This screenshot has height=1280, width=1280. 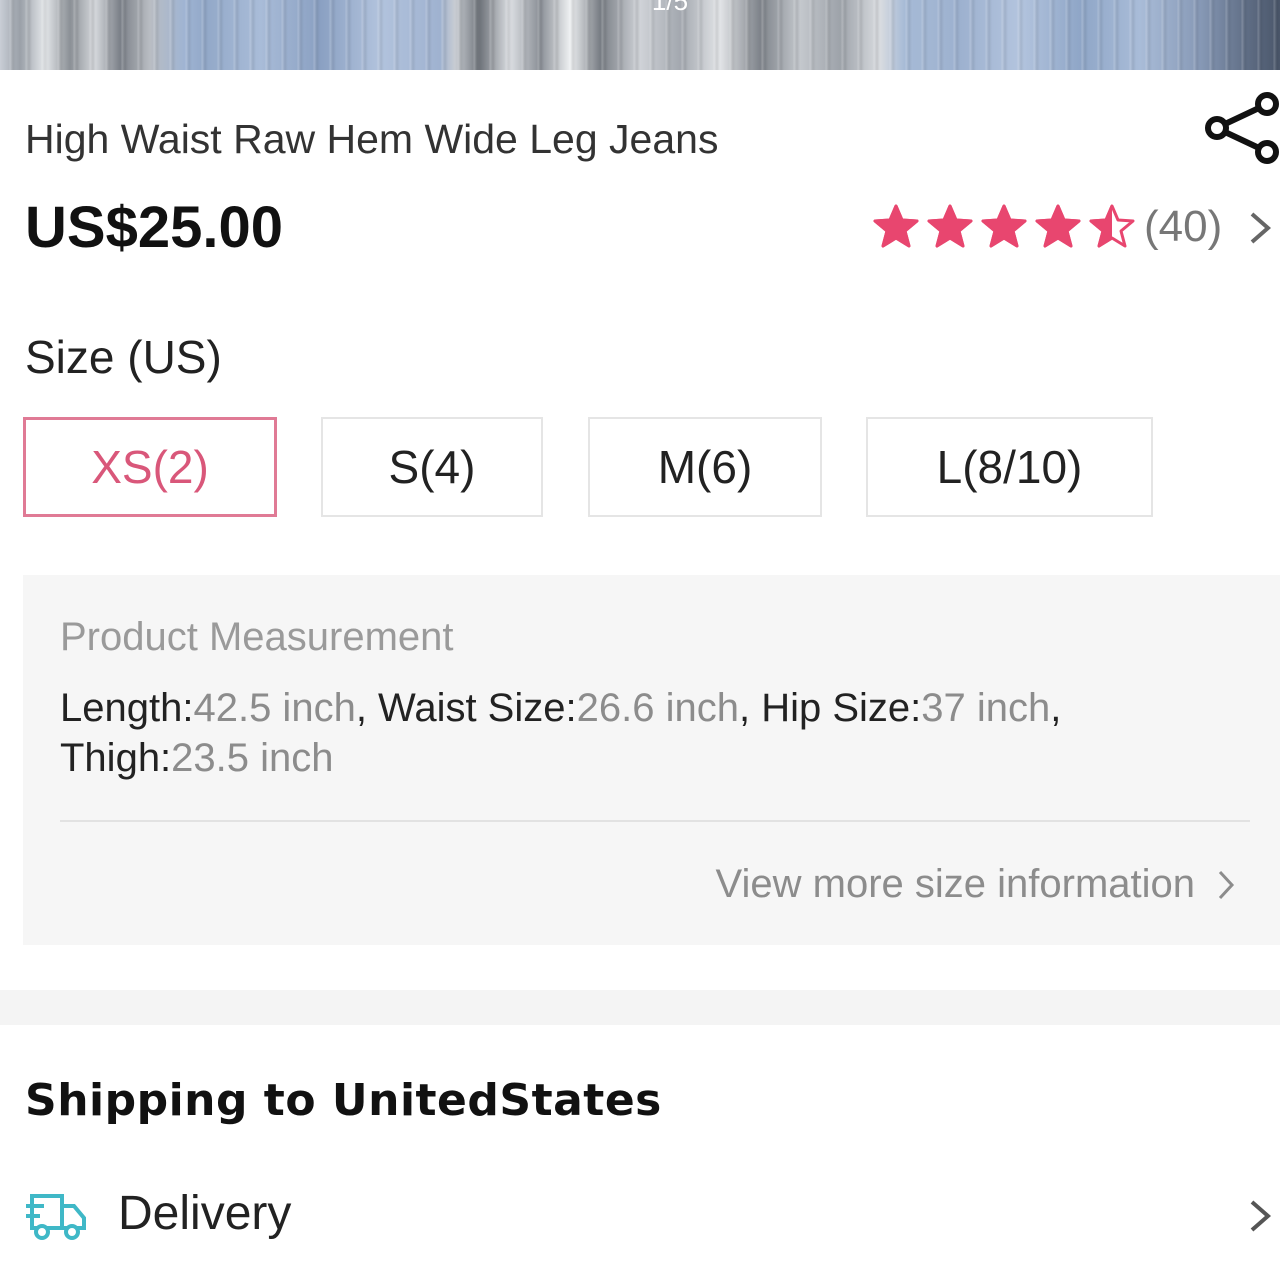 What do you see at coordinates (1183, 226) in the screenshot?
I see `review-count: (40)` at bounding box center [1183, 226].